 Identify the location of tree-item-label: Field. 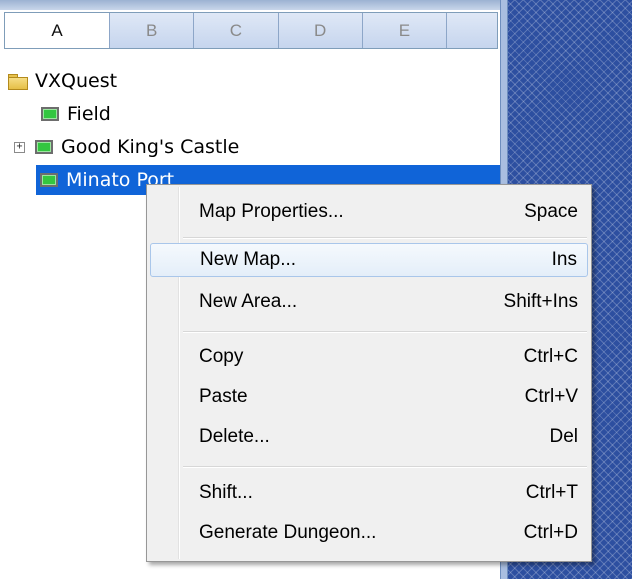
(89, 114).